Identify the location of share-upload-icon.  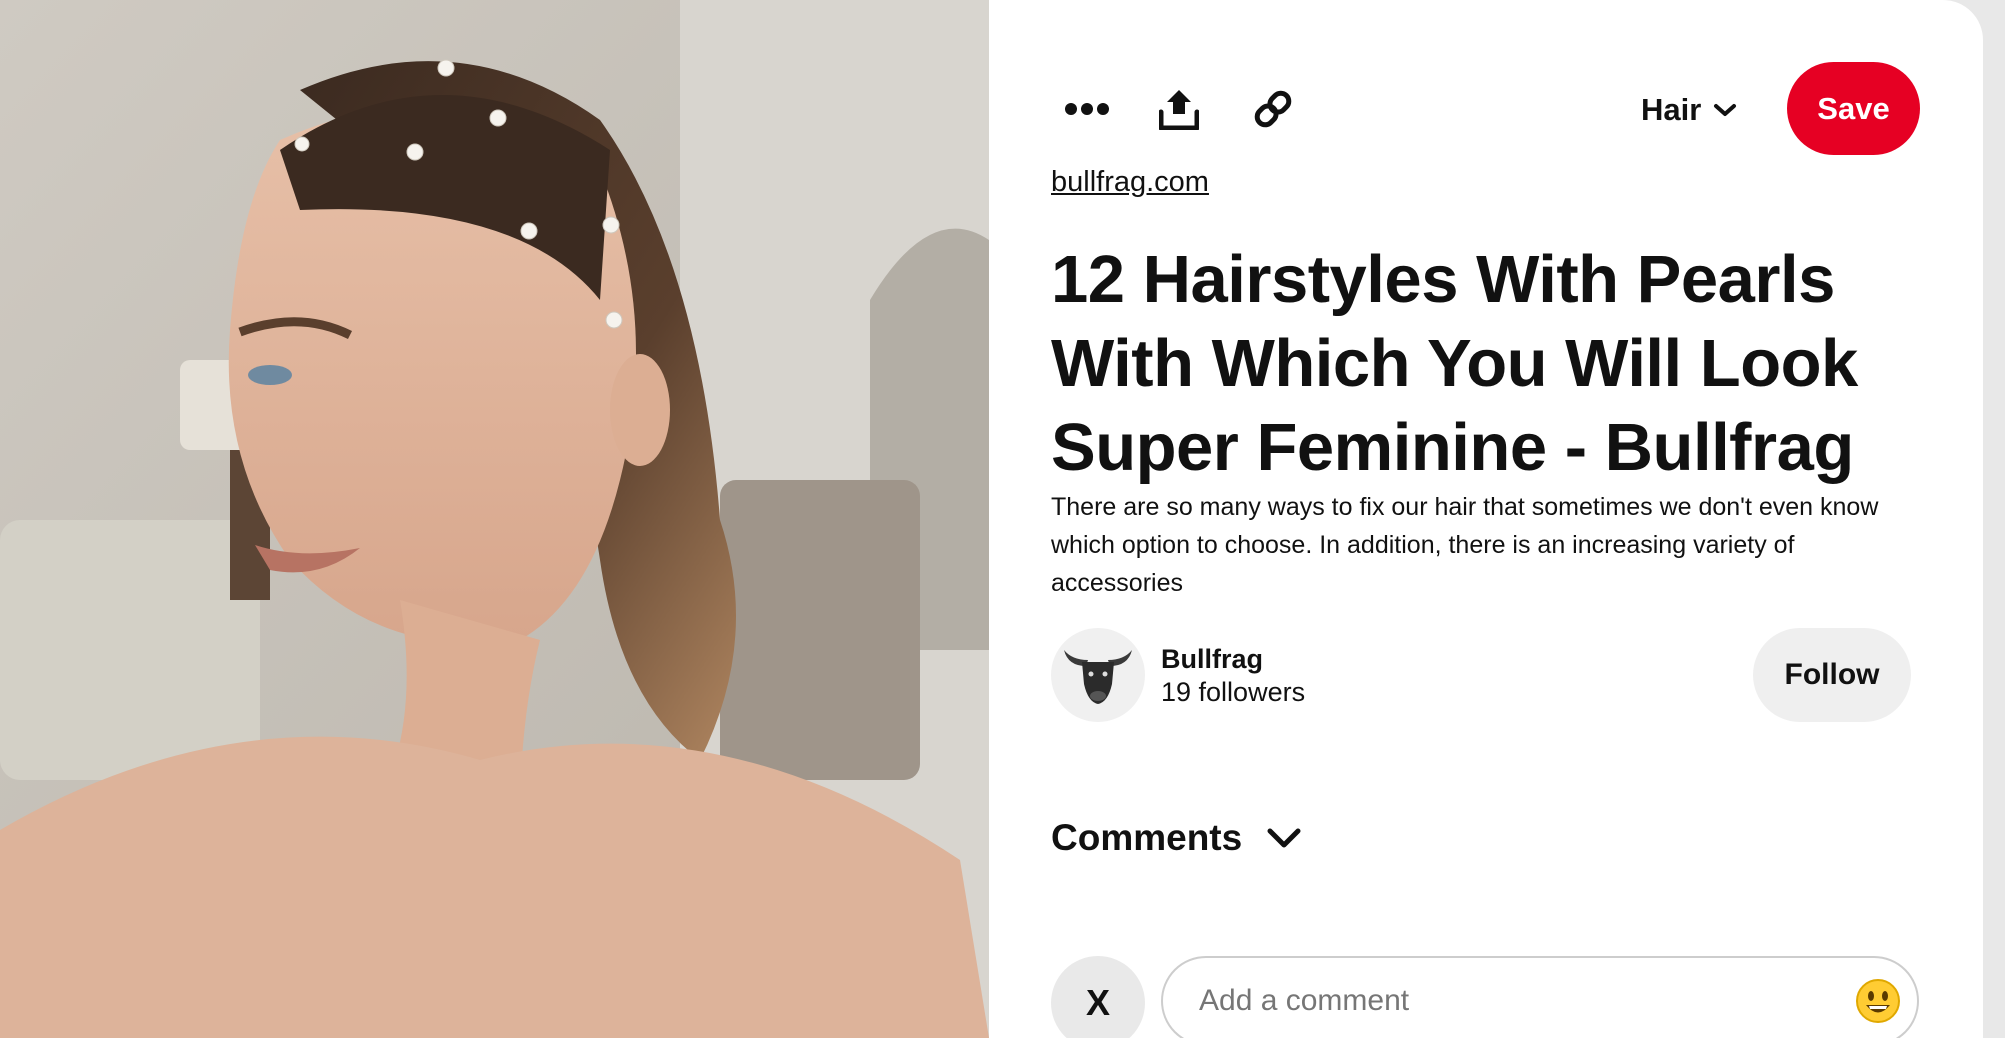
(1179, 110).